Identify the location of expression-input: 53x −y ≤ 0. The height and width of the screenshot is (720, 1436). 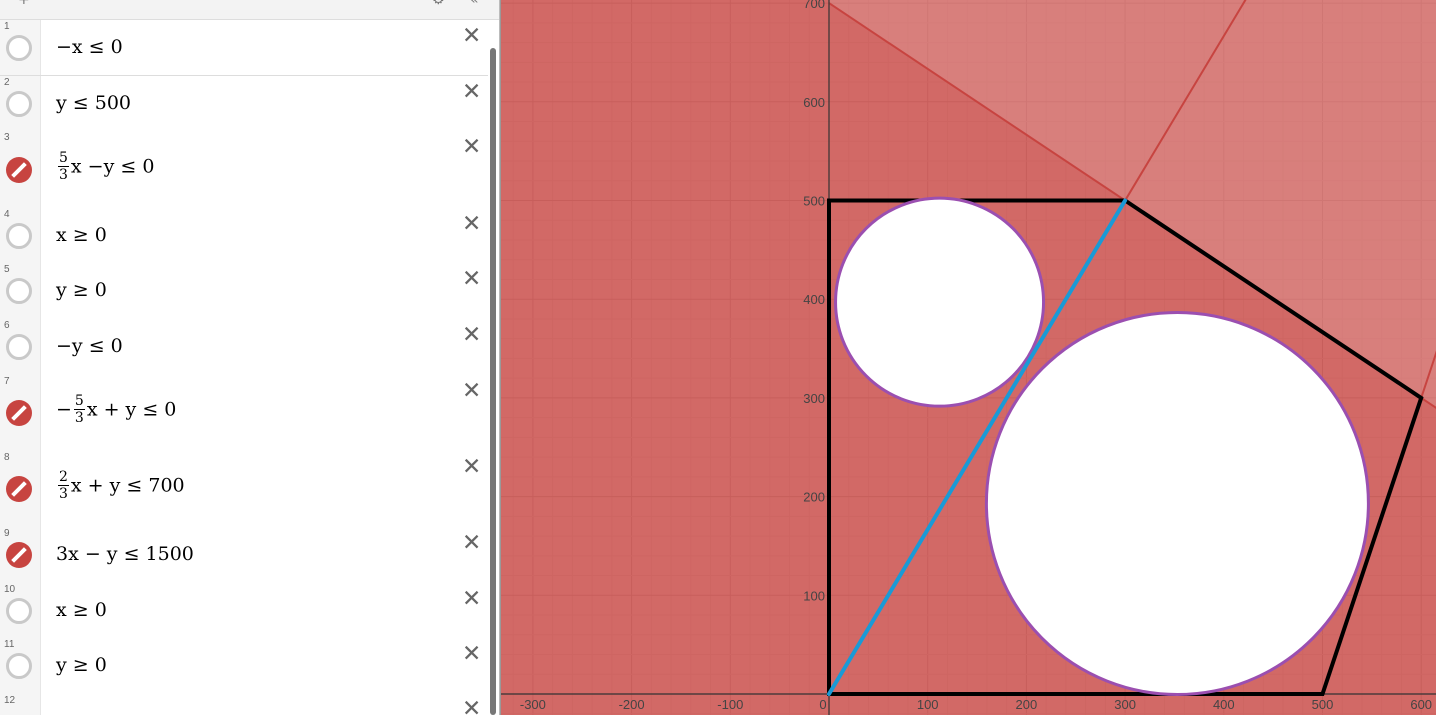
(105, 166).